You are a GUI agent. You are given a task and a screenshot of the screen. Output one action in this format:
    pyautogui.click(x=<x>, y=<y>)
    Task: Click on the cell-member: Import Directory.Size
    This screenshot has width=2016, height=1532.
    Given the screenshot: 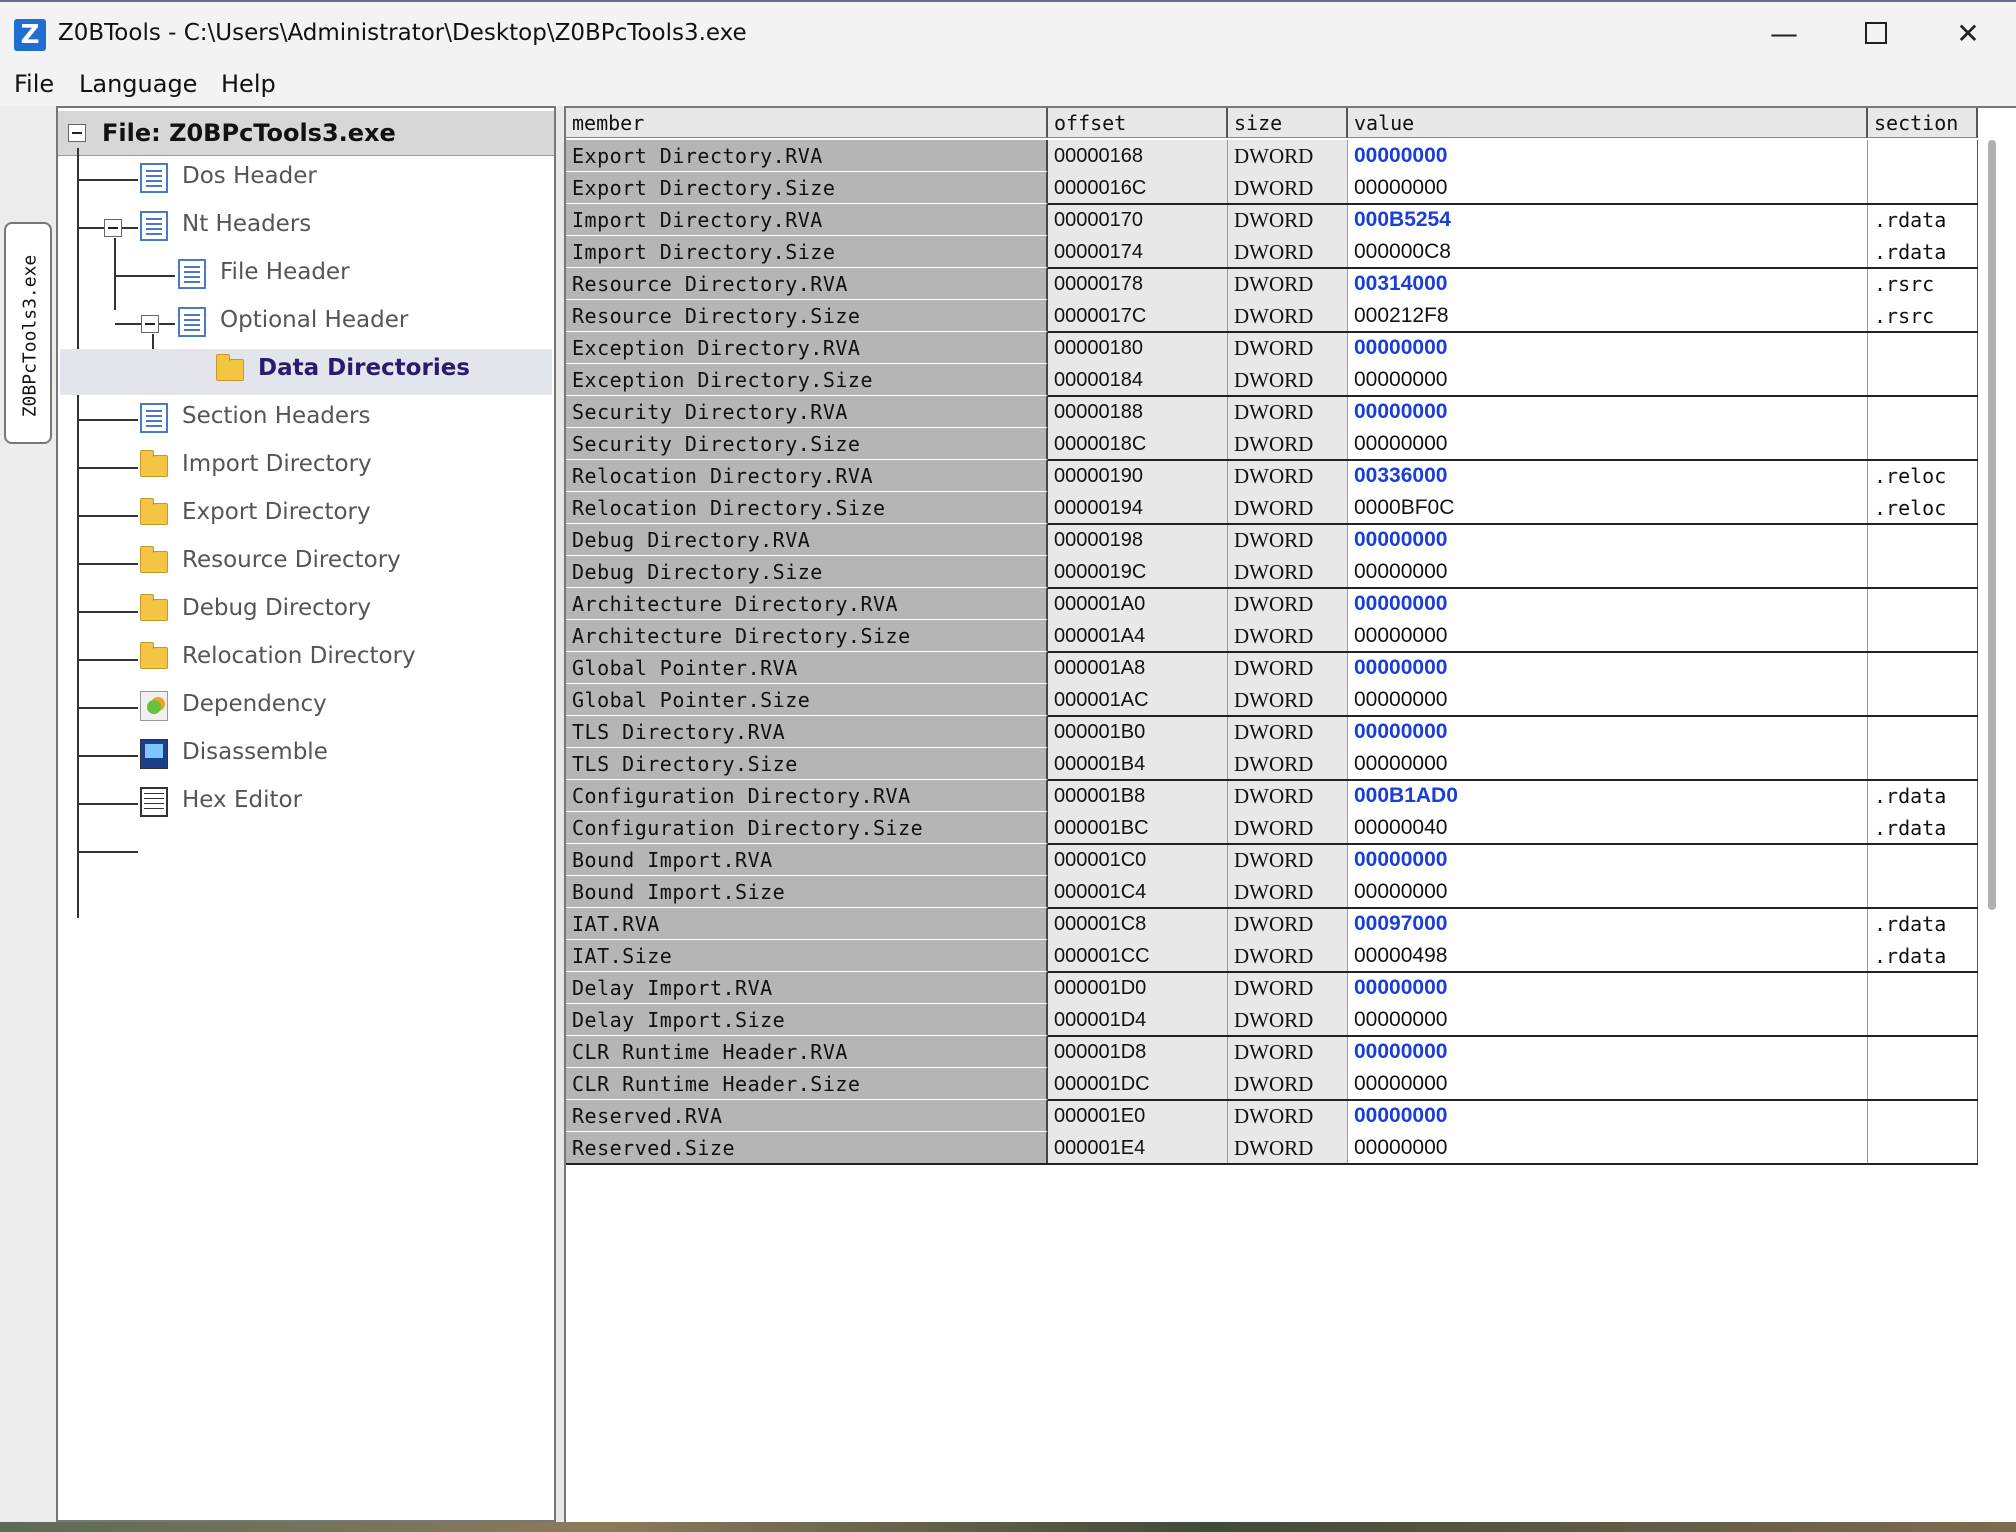 What is the action you would take?
    pyautogui.click(x=807, y=252)
    